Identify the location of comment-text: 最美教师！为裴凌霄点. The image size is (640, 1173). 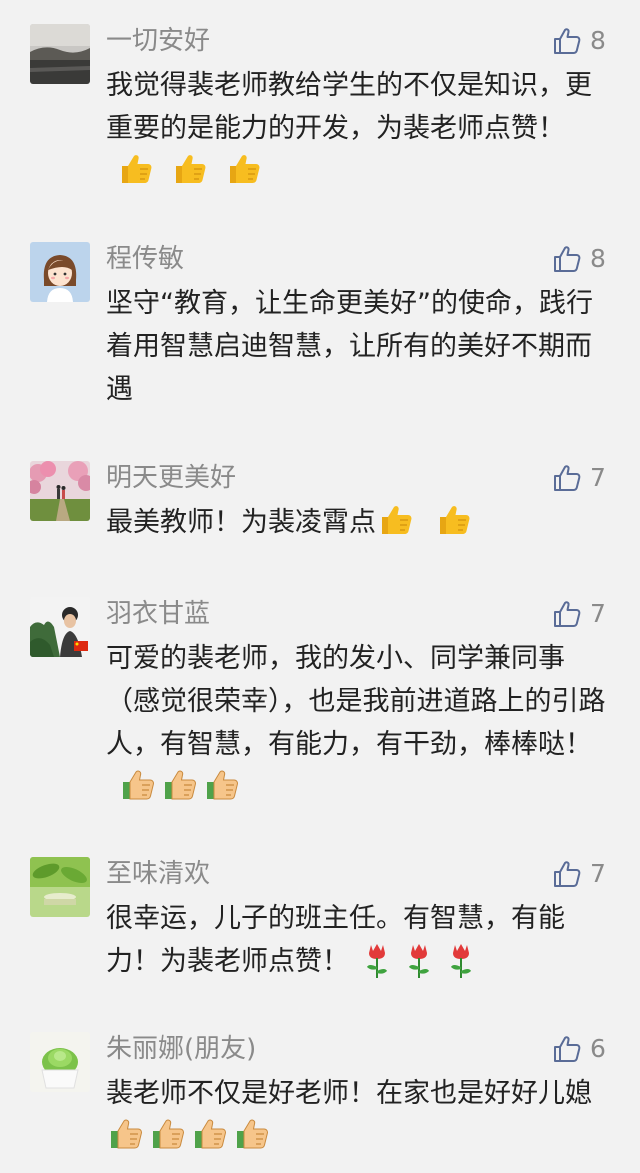
(358, 522).